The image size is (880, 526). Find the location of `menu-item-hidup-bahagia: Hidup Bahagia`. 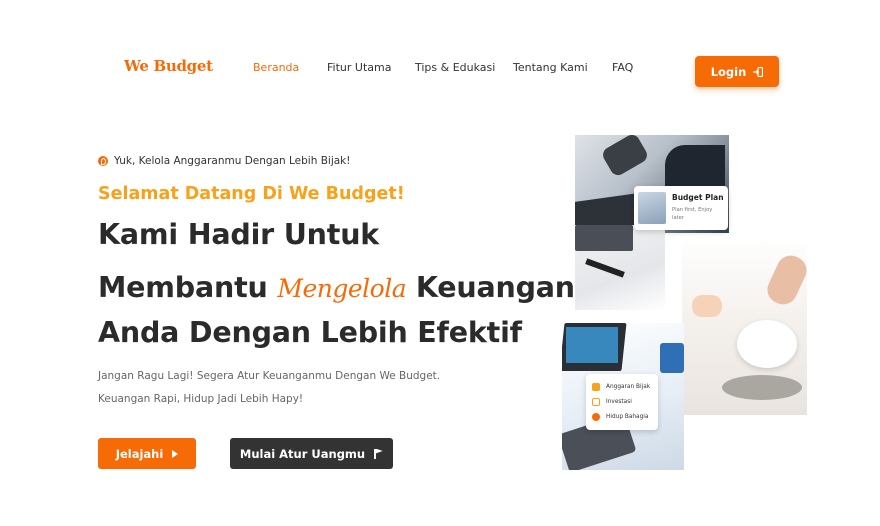

menu-item-hidup-bahagia: Hidup Bahagia is located at coordinates (622, 416).